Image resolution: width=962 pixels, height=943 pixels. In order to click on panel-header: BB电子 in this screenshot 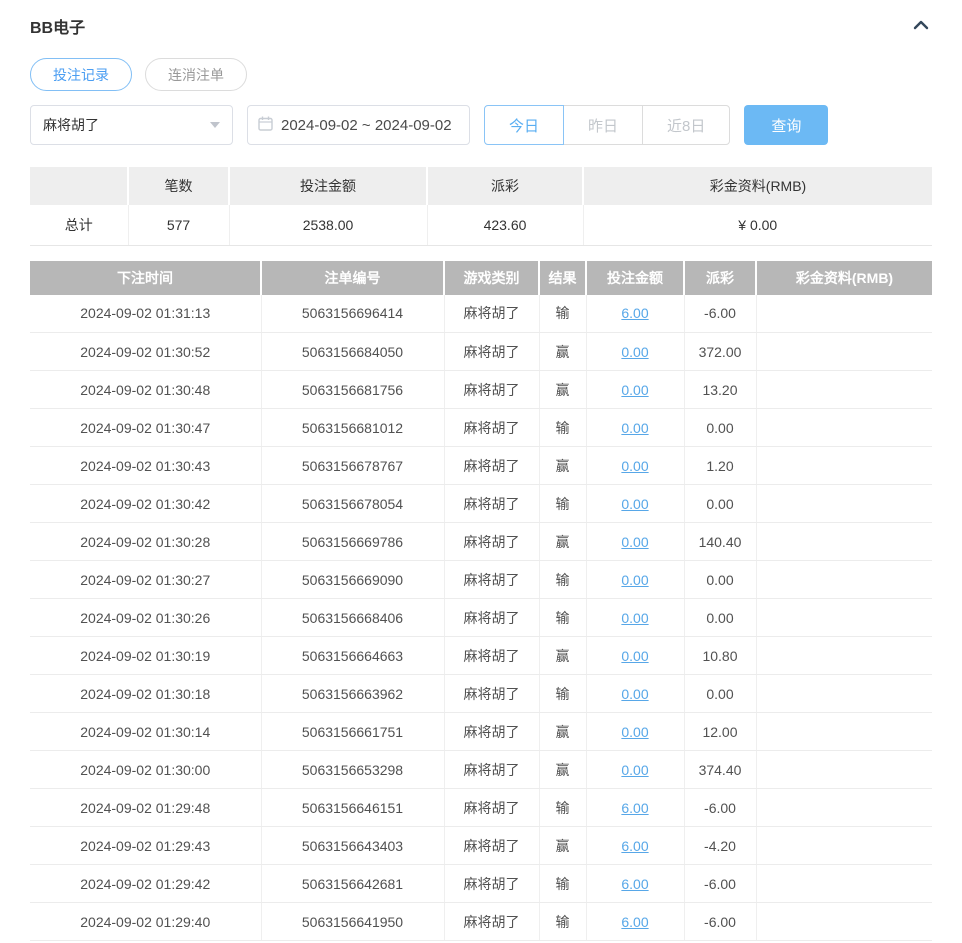, I will do `click(481, 26)`.